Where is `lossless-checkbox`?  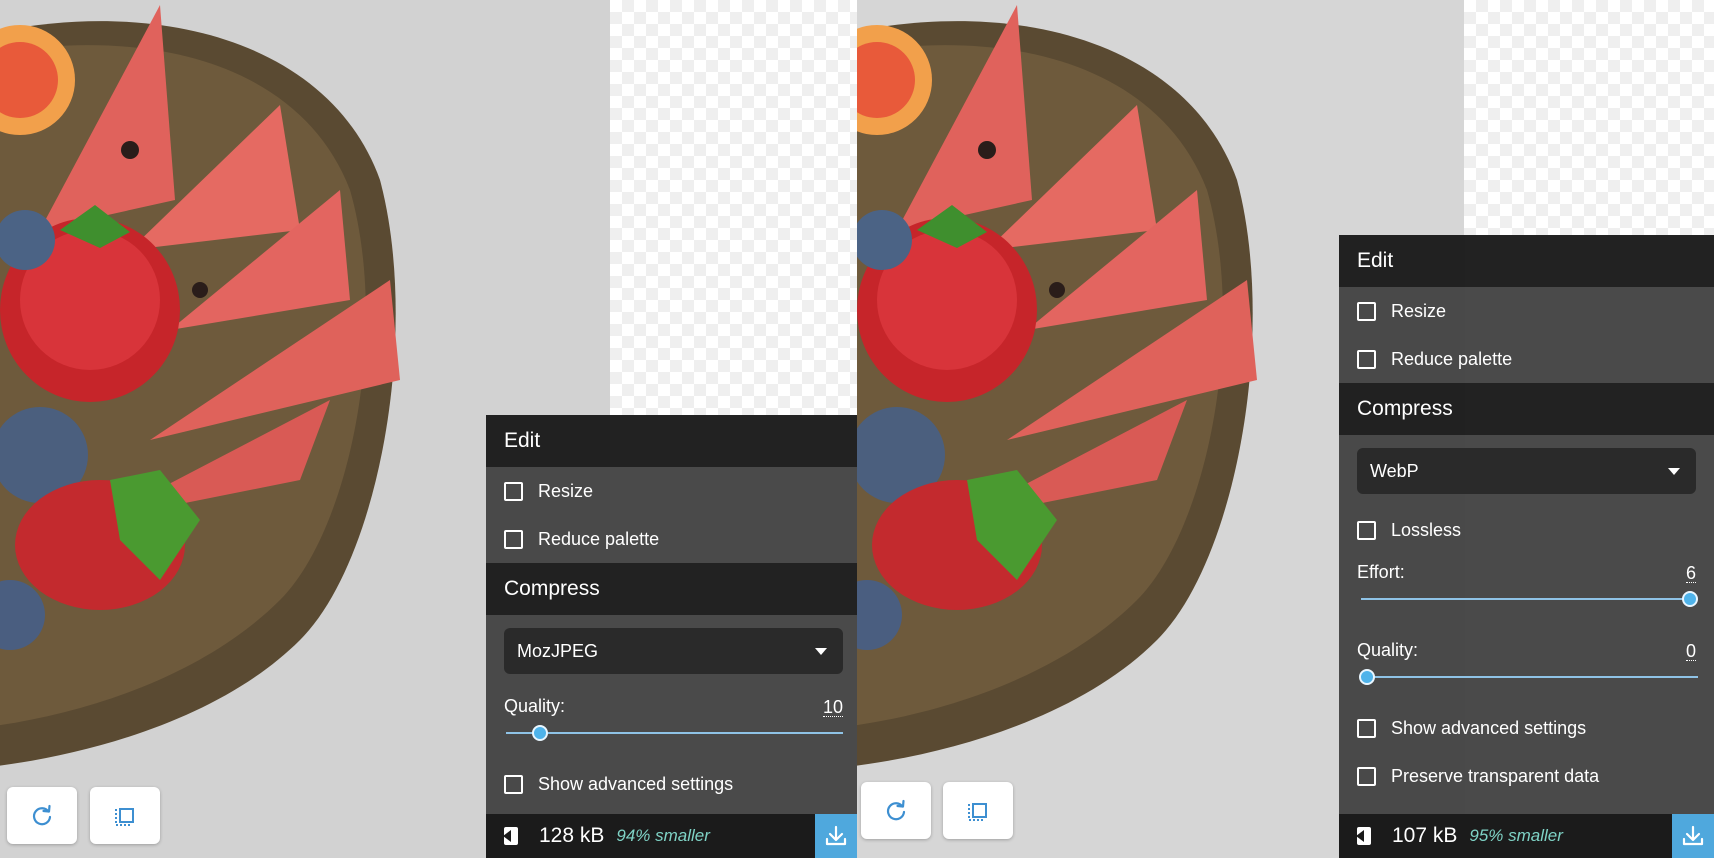 lossless-checkbox is located at coordinates (1366, 530).